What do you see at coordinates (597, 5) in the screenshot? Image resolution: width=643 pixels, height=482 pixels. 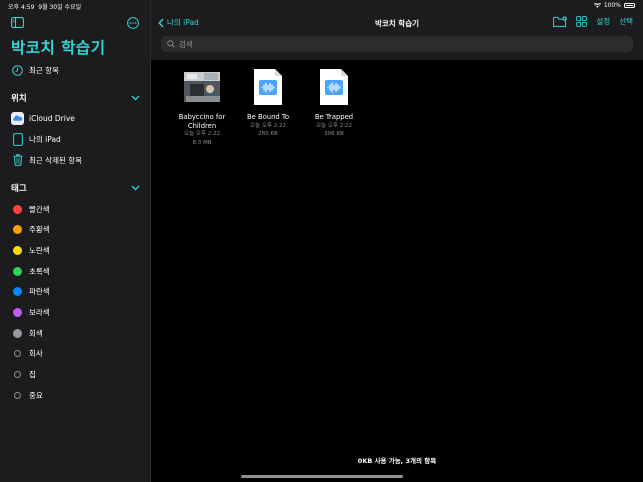 I see `wifi-icon` at bounding box center [597, 5].